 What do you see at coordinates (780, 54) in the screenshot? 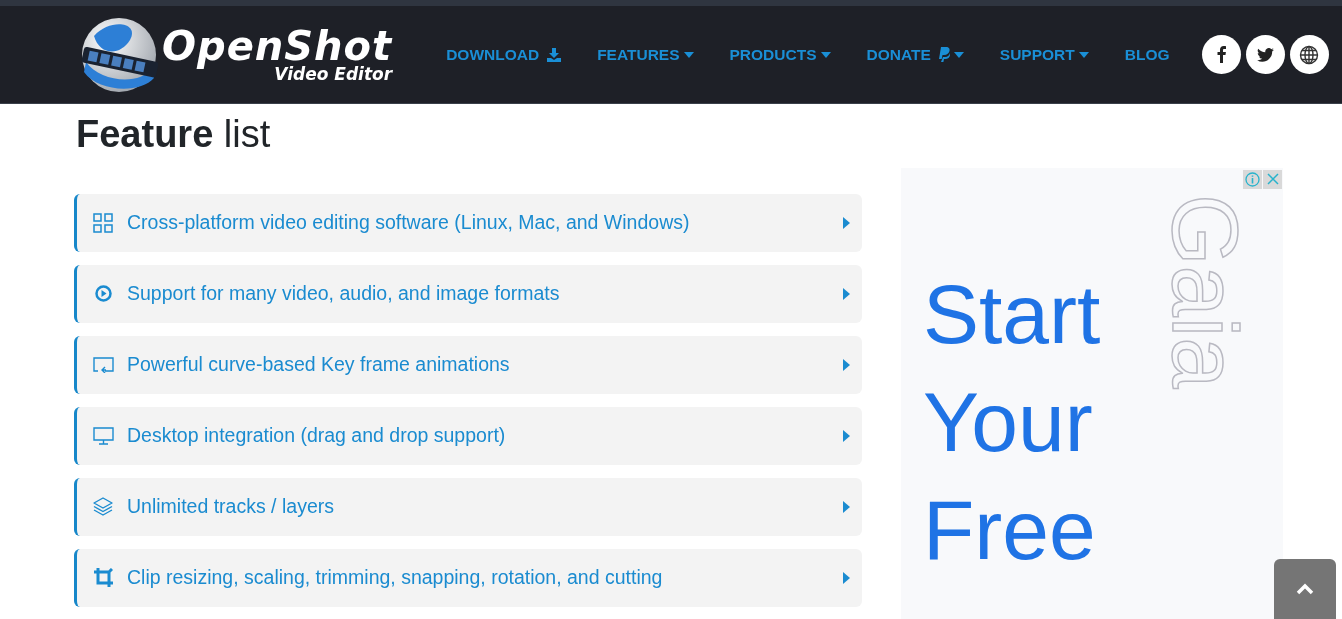
I see `nav-link: PRODUCTS` at bounding box center [780, 54].